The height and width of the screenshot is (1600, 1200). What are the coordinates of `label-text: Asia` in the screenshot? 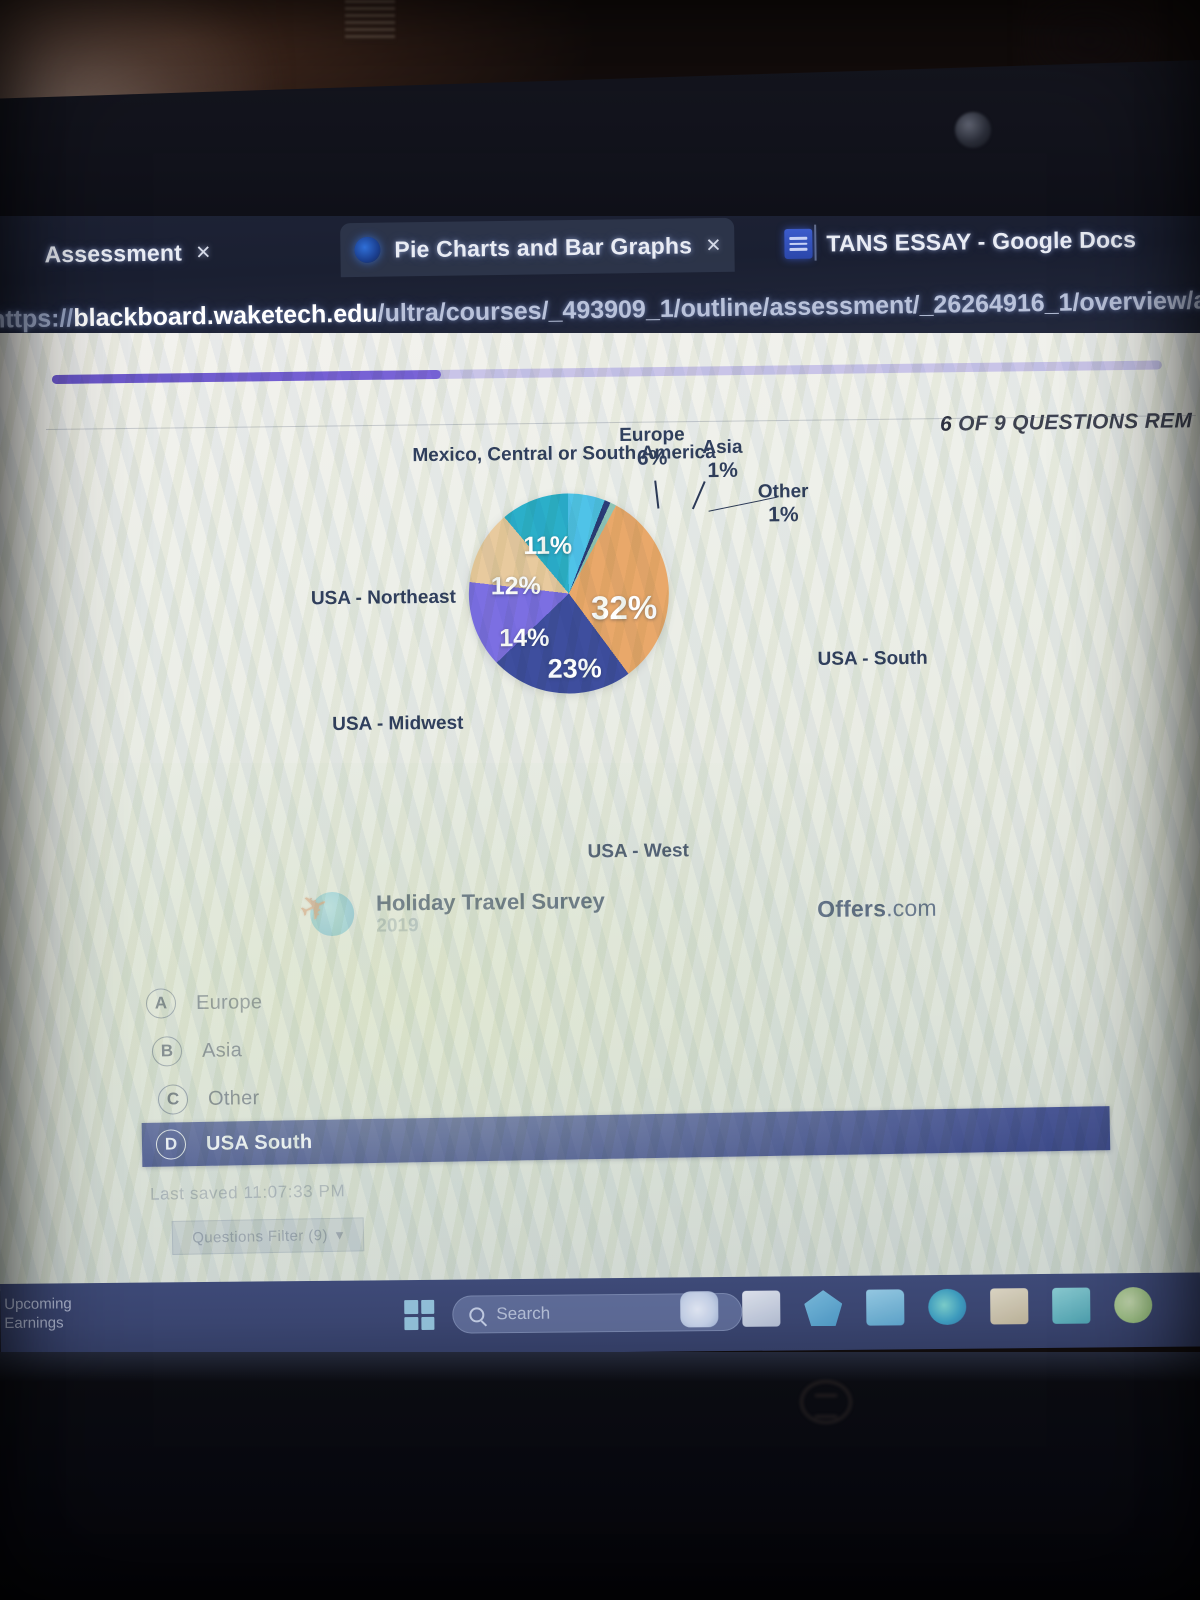 It's located at (722, 447).